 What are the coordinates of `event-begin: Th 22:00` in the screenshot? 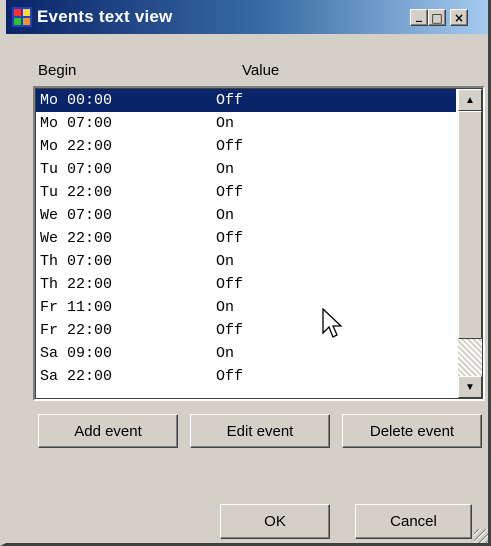 It's located at (76, 284).